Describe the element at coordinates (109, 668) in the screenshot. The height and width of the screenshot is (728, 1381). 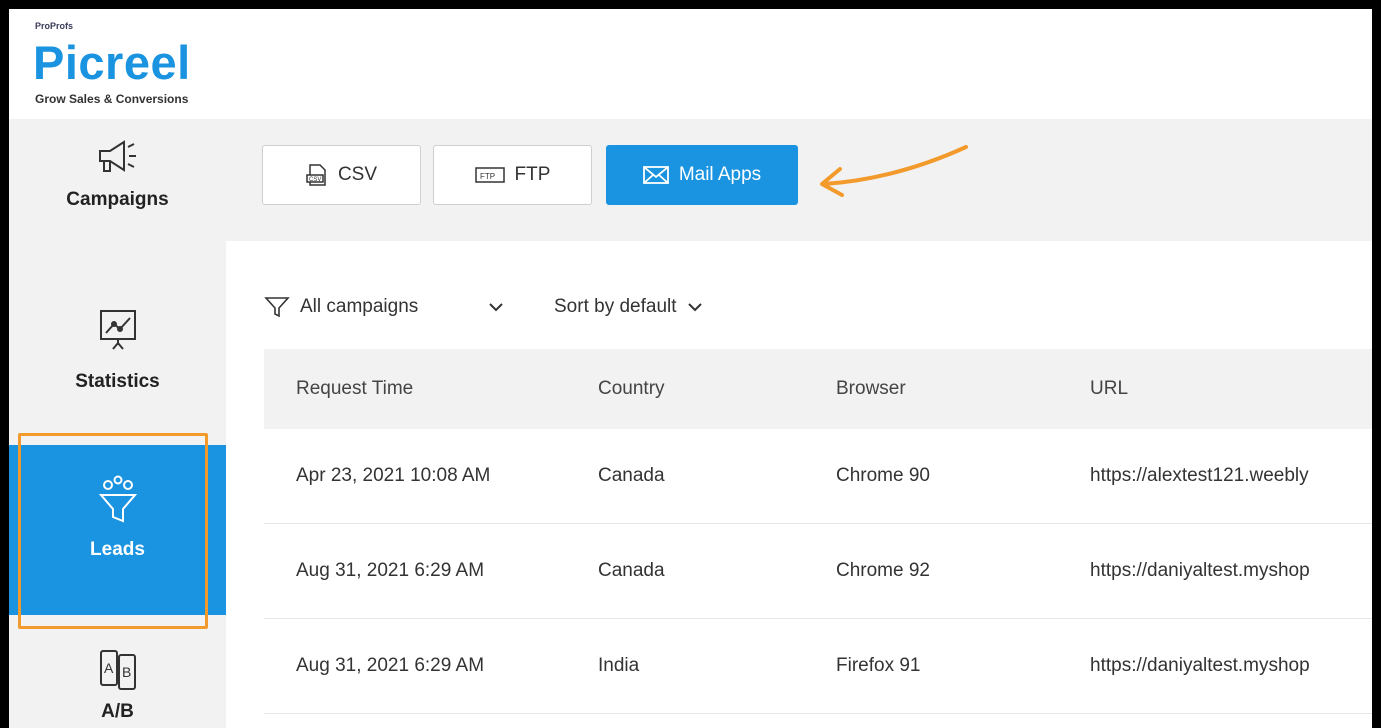
I see `svg-text: A` at that location.